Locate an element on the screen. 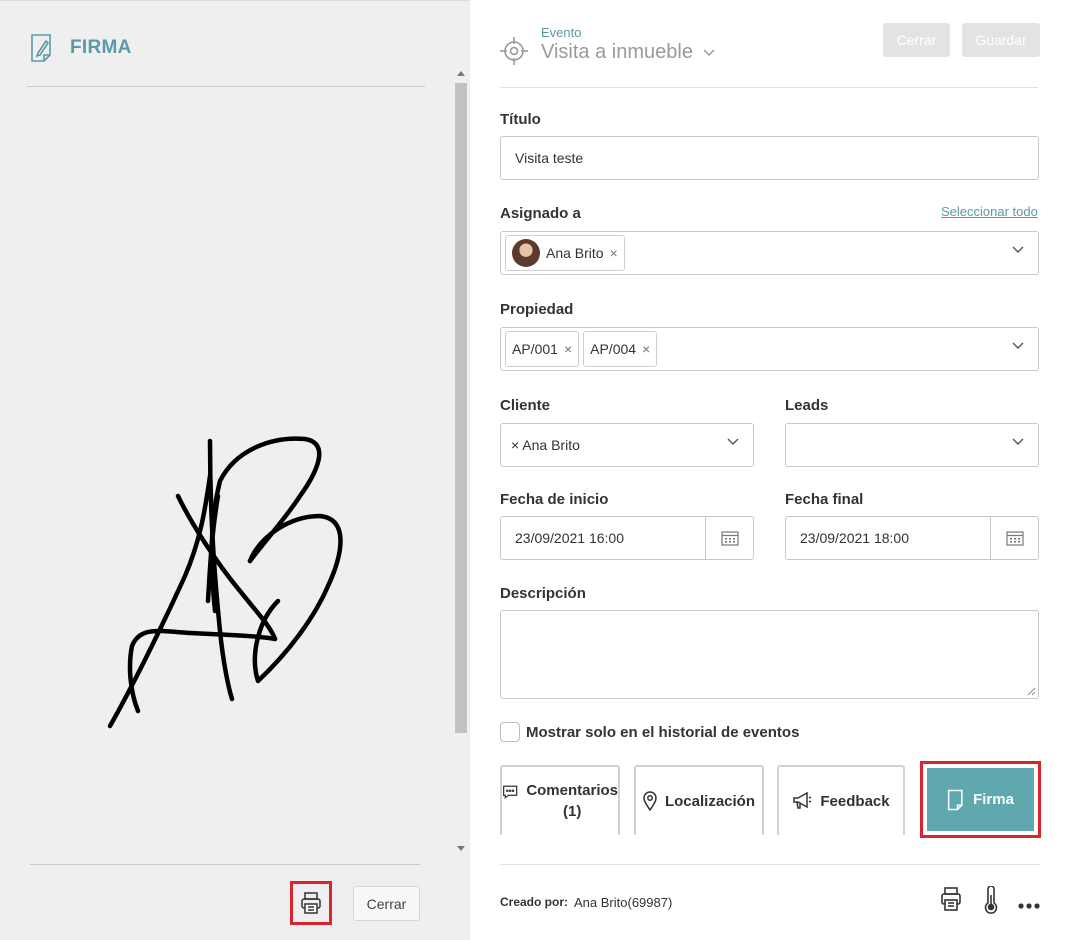  event-type-select: Visita a inmueble is located at coordinates (628, 52).